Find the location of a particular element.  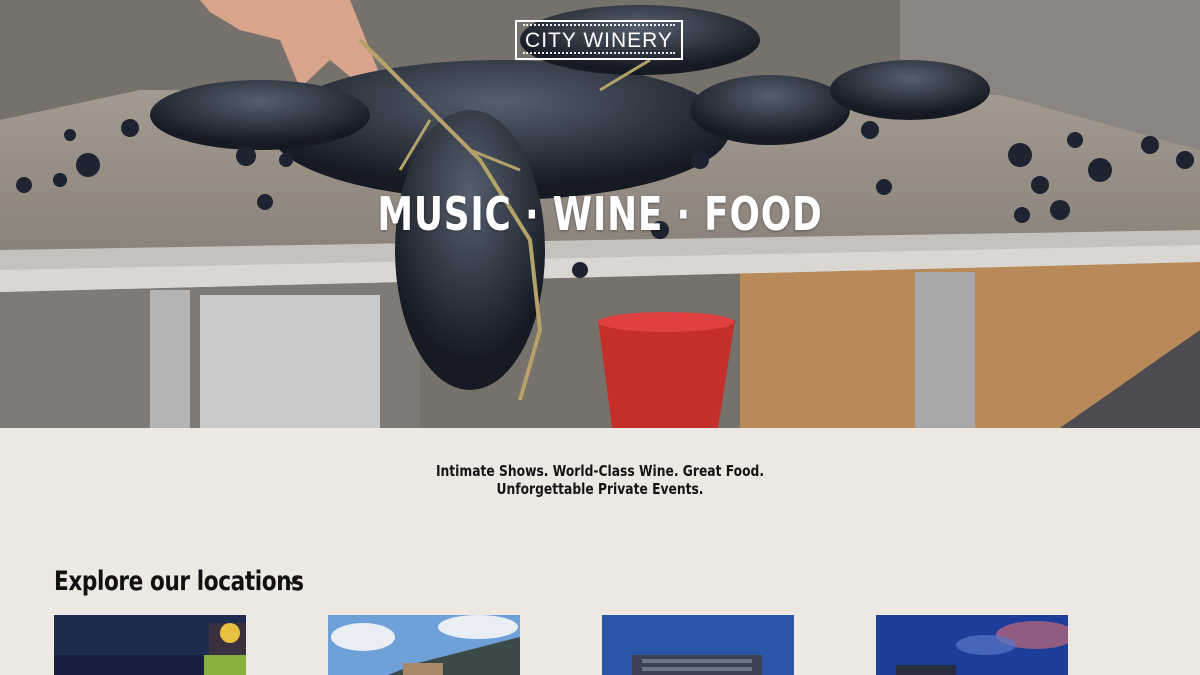

hero-tagline: MUSIC · WINE · FOOD is located at coordinates (600, 214).